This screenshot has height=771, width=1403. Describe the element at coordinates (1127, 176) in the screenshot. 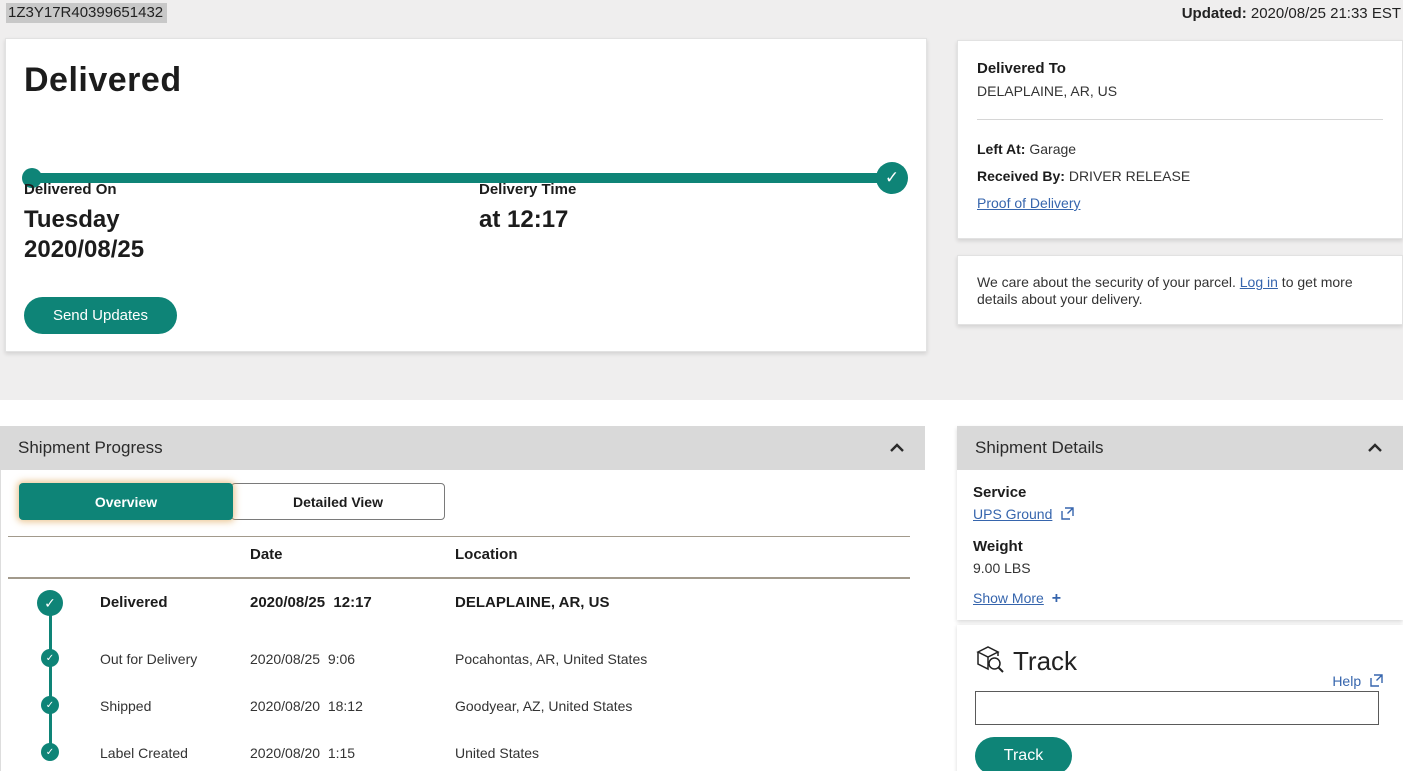

I see `received-by-value: DRIVER RELEASE` at that location.